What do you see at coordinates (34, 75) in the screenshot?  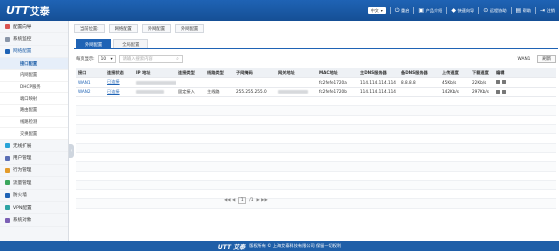 I see `sidebar-subitem: 内网配置` at bounding box center [34, 75].